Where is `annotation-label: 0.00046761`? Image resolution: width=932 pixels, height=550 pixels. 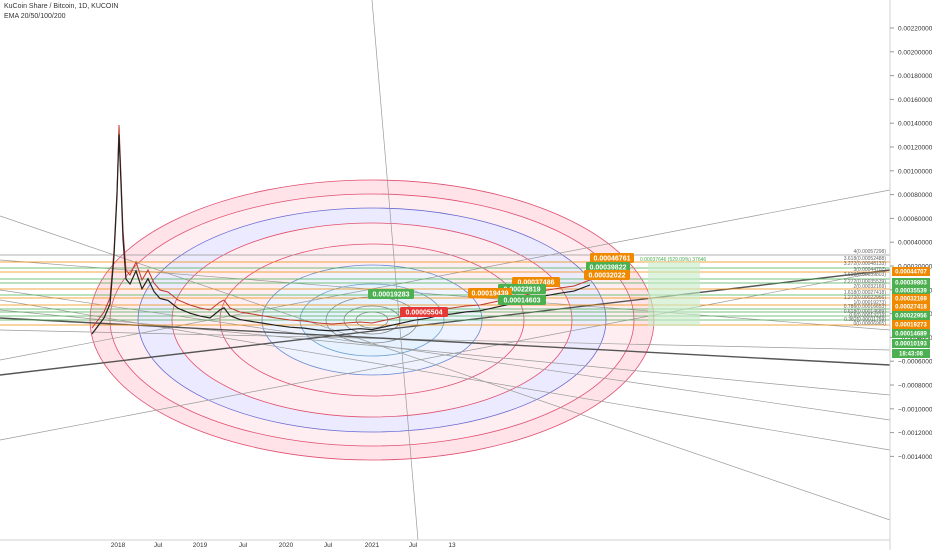 annotation-label: 0.00046761 is located at coordinates (612, 258).